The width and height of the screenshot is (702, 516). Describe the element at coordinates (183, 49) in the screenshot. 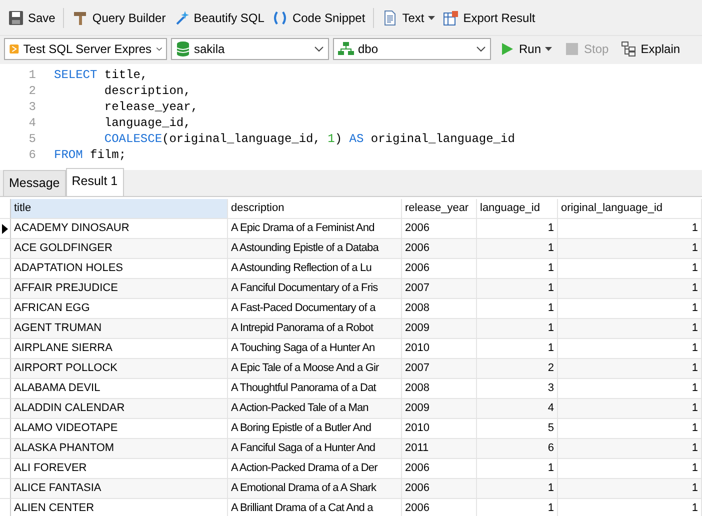

I see `database-icon` at that location.